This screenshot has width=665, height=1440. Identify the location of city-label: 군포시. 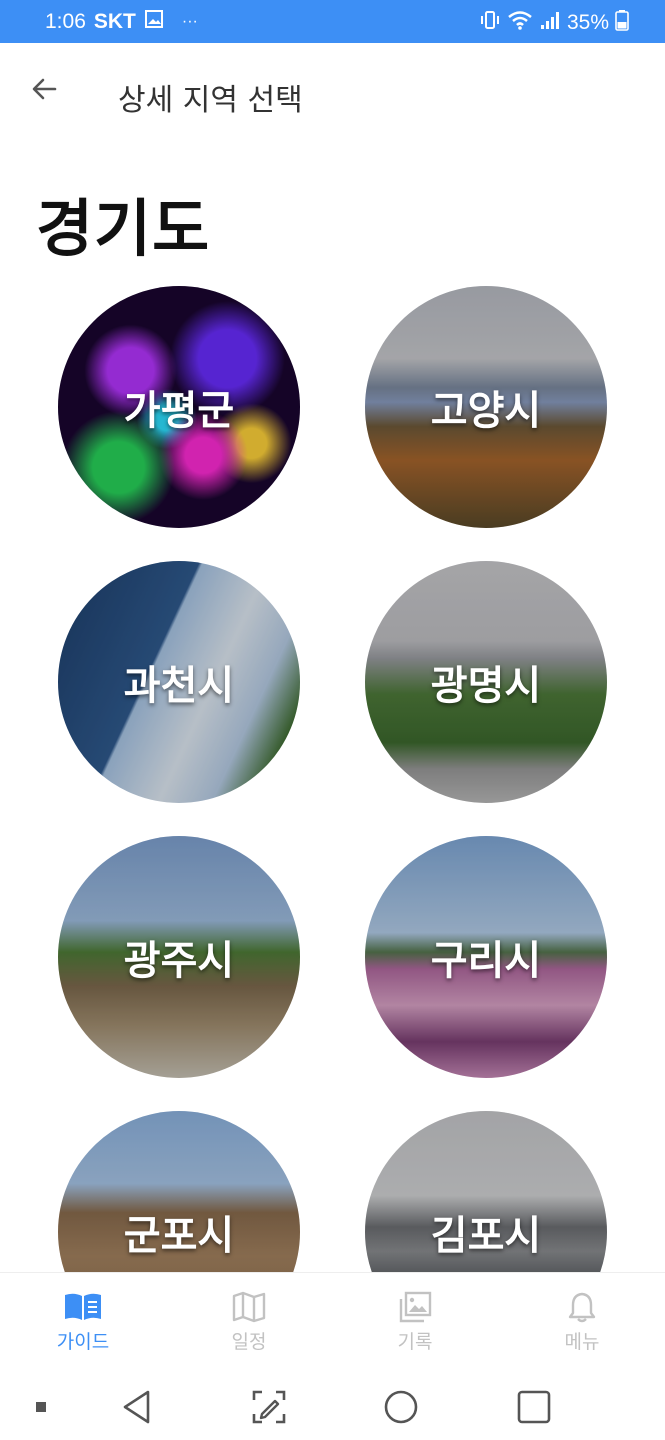
(179, 1236).